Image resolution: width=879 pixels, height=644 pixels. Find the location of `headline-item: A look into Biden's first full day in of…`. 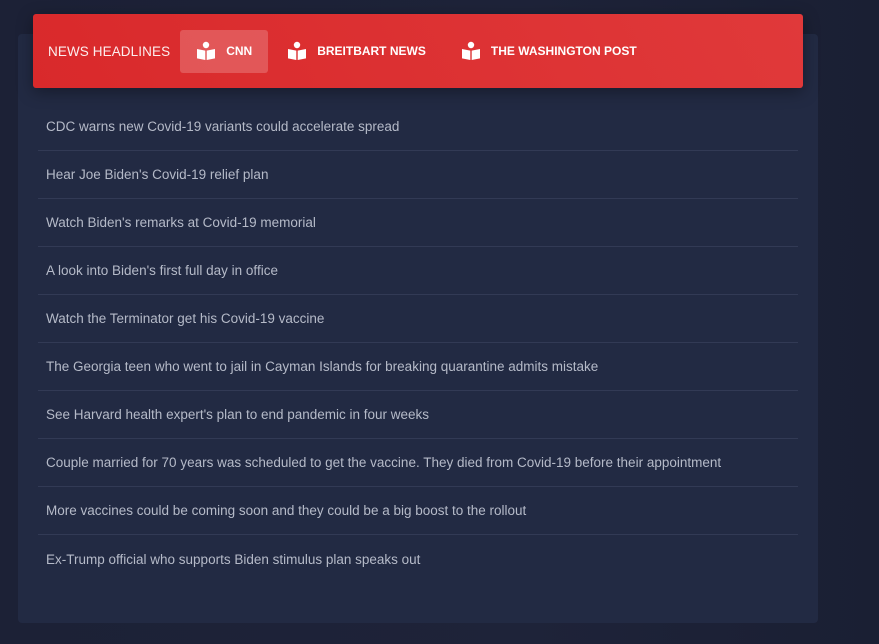

headline-item: A look into Biden's first full day in of… is located at coordinates (418, 271).